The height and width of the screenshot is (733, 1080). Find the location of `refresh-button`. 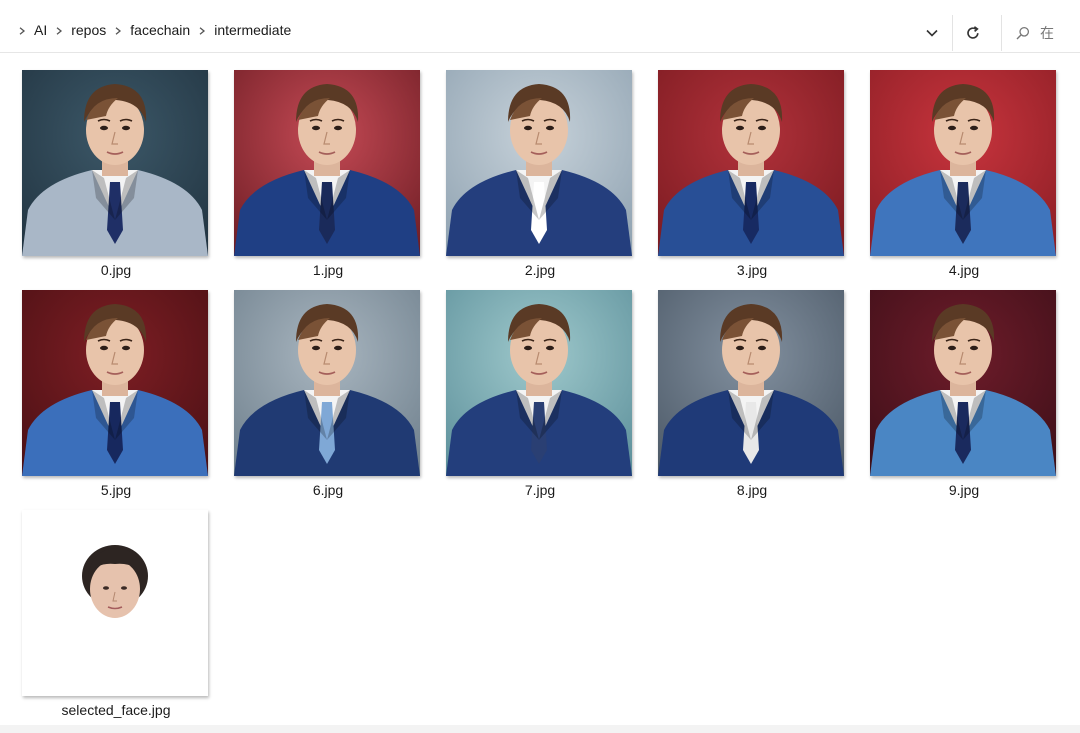

refresh-button is located at coordinates (973, 33).